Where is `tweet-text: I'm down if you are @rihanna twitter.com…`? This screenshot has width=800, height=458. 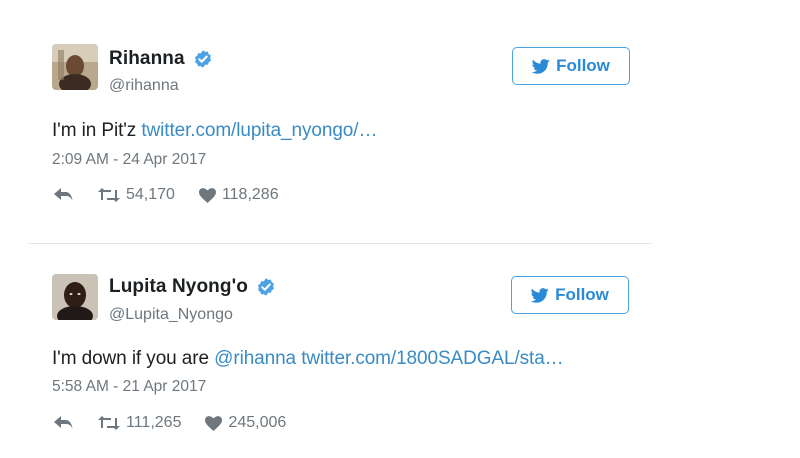 tweet-text: I'm down if you are @rihanna twitter.com… is located at coordinates (308, 359).